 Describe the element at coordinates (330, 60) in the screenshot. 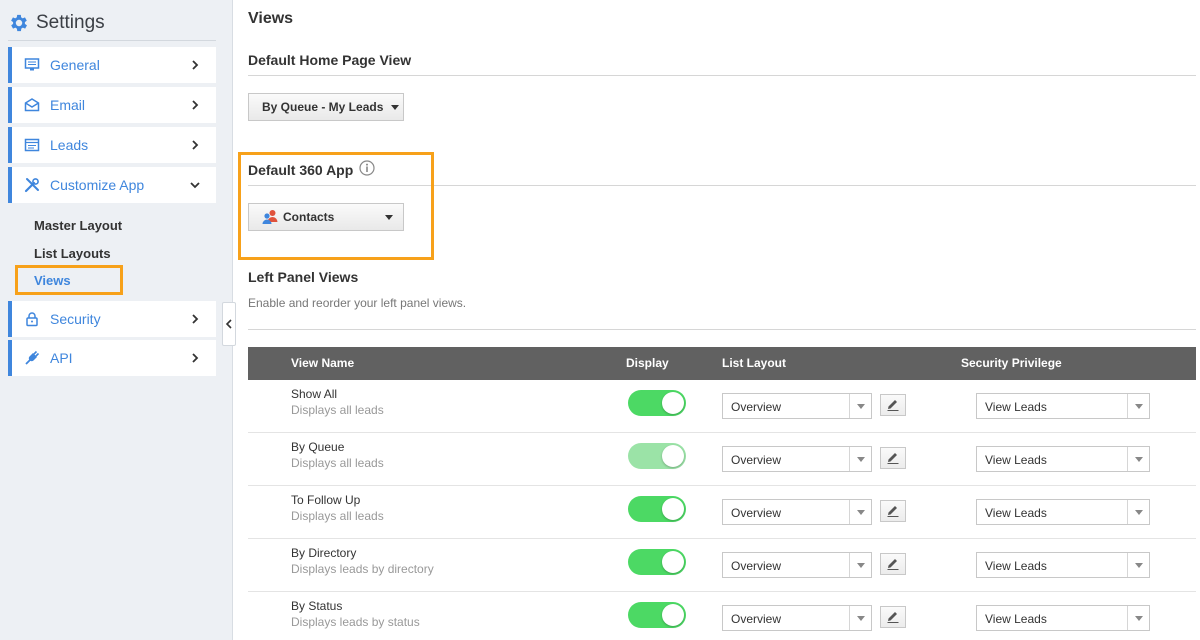

I see `home-view-title: Default Home Page View` at that location.